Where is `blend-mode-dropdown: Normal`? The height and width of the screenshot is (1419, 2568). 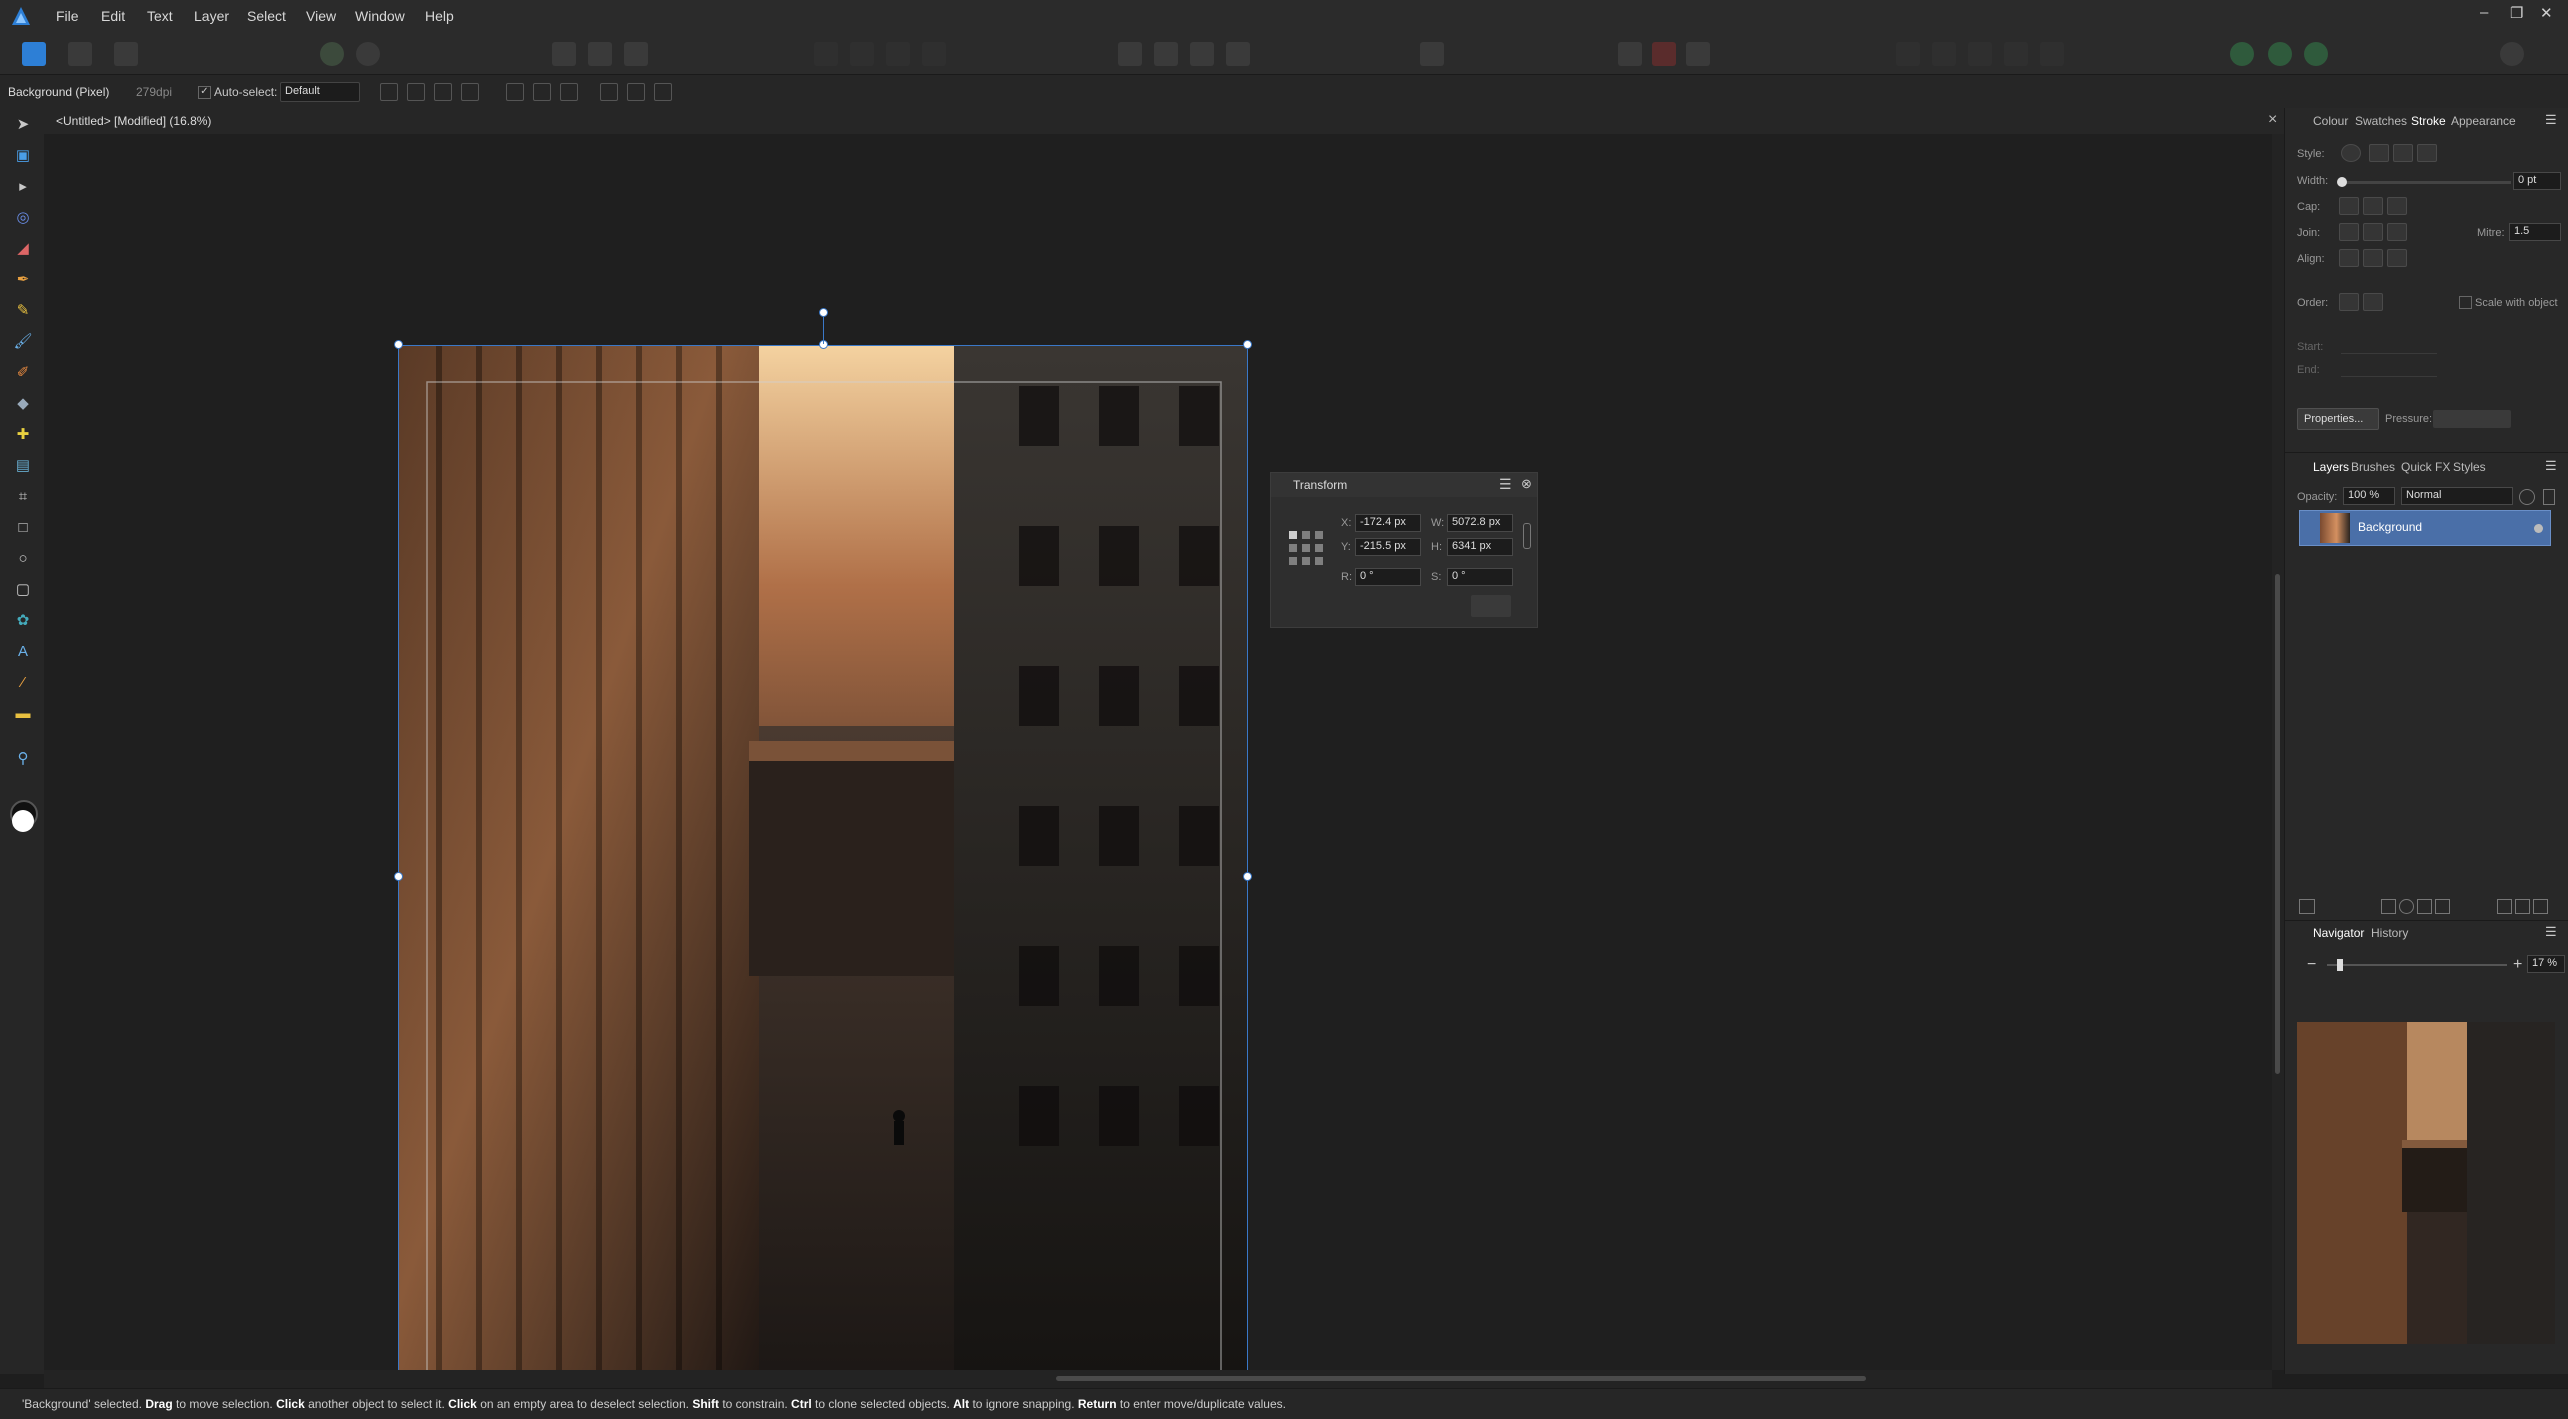 blend-mode-dropdown: Normal is located at coordinates (2457, 496).